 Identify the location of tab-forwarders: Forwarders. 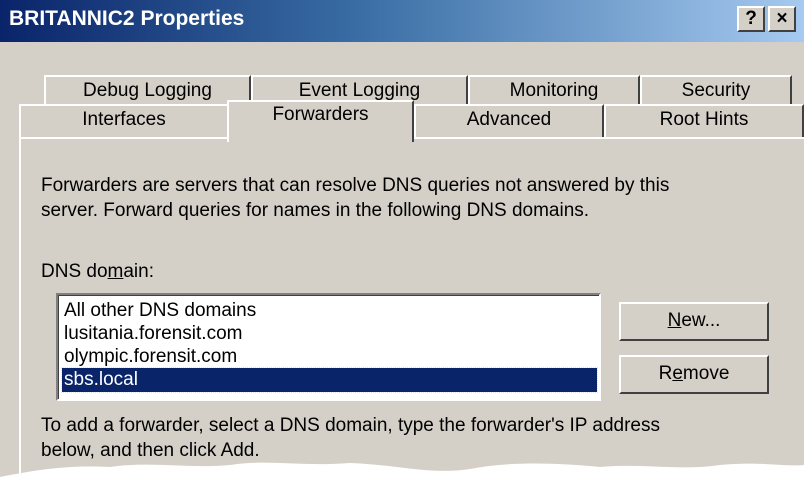
(320, 121).